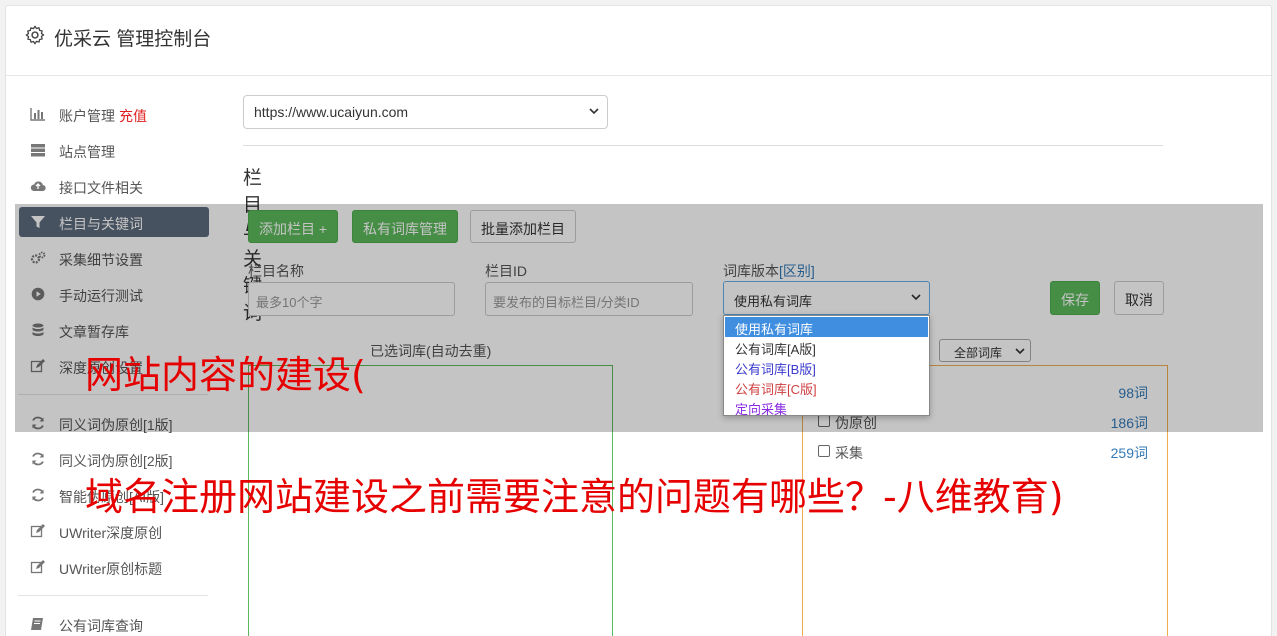  What do you see at coordinates (101, 188) in the screenshot?
I see `sidebar-item-label: 接口文件相关` at bounding box center [101, 188].